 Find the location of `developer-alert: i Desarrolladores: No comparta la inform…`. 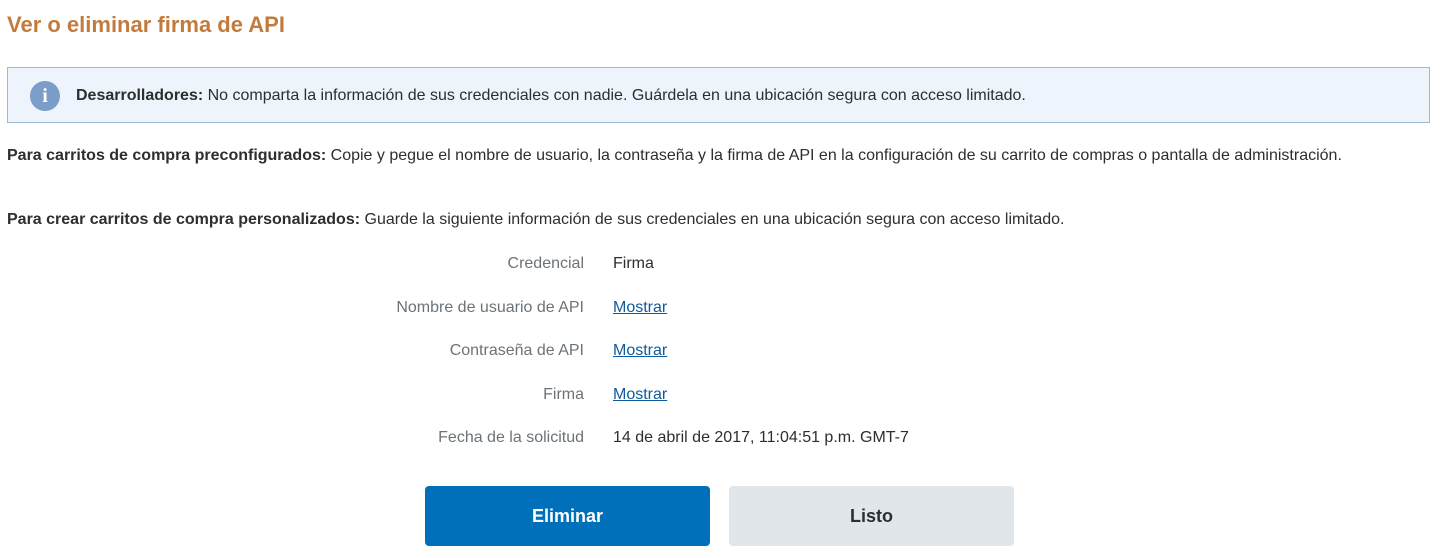

developer-alert: i Desarrolladores: No comparta la inform… is located at coordinates (718, 95).